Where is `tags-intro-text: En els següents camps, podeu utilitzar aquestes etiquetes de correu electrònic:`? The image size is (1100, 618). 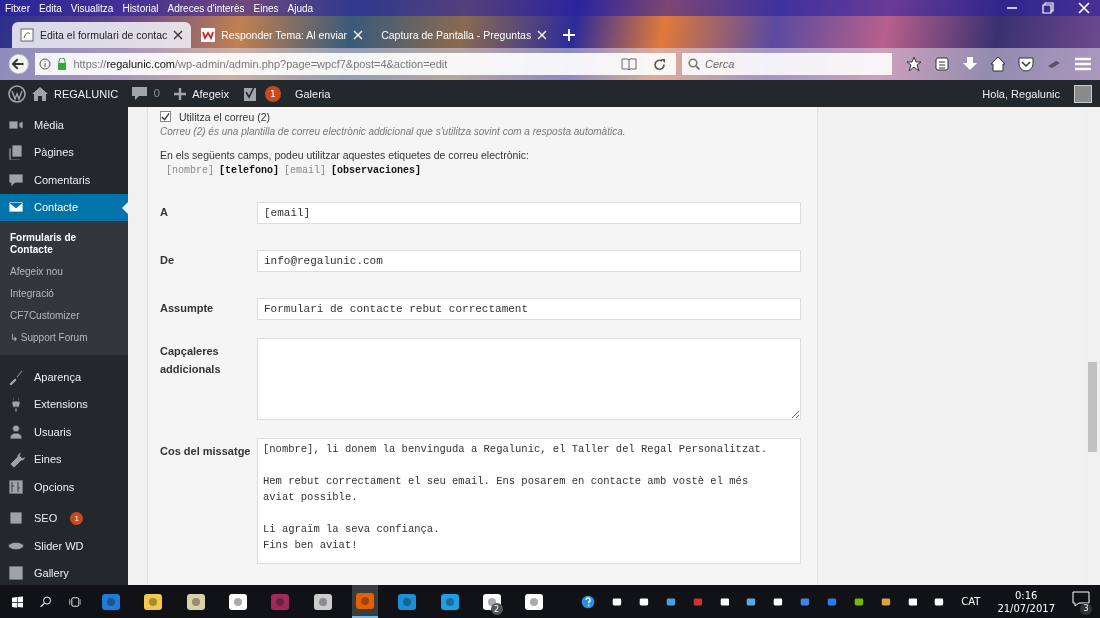 tags-intro-text: En els següents camps, podeu utilitzar aquestes etiquetes de correu electrònic: is located at coordinates (345, 155).